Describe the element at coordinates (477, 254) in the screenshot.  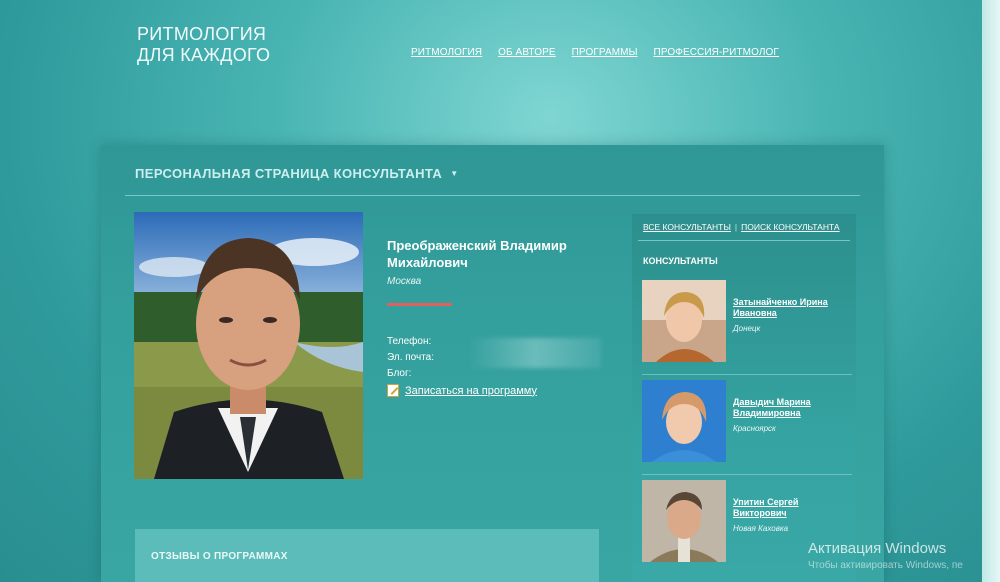
I see `consultant-name: Преображенский Владимир Михайлович` at that location.